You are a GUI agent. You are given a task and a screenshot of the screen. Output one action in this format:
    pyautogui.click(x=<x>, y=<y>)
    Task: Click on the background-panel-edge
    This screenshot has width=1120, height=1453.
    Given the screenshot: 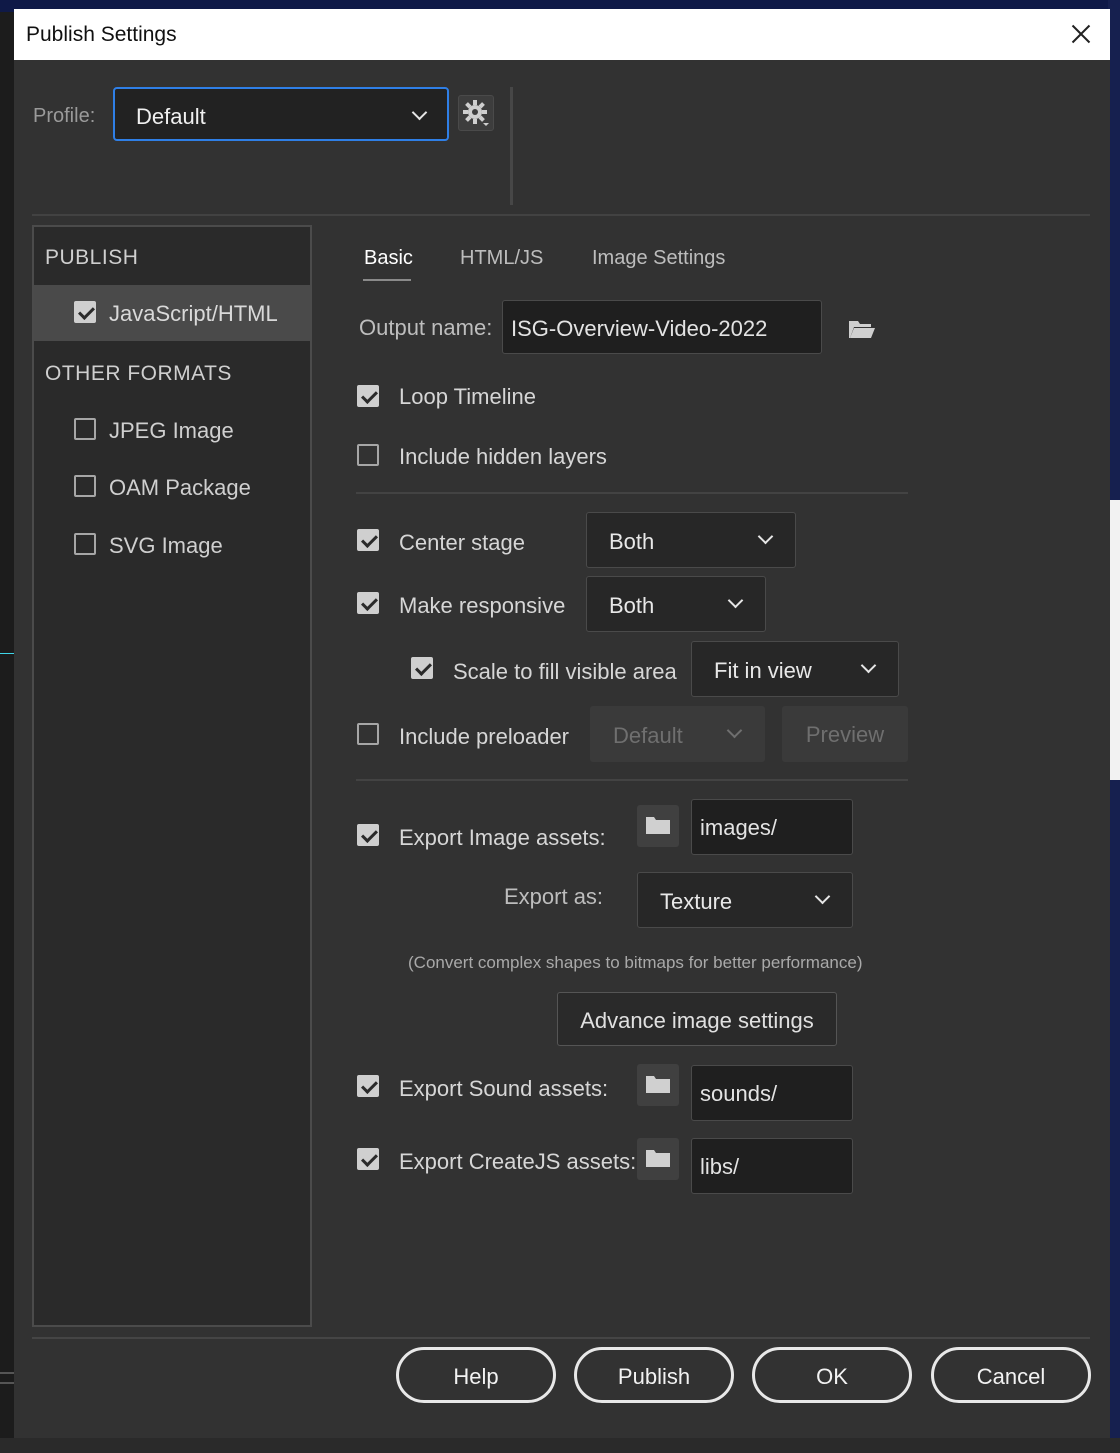 What is the action you would take?
    pyautogui.click(x=7, y=1378)
    